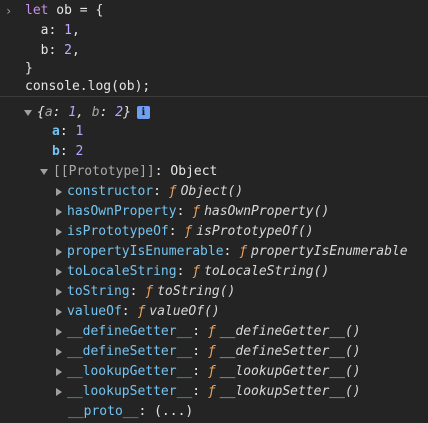  Describe the element at coordinates (212, 191) in the screenshot. I see `function-signature: Object()` at that location.